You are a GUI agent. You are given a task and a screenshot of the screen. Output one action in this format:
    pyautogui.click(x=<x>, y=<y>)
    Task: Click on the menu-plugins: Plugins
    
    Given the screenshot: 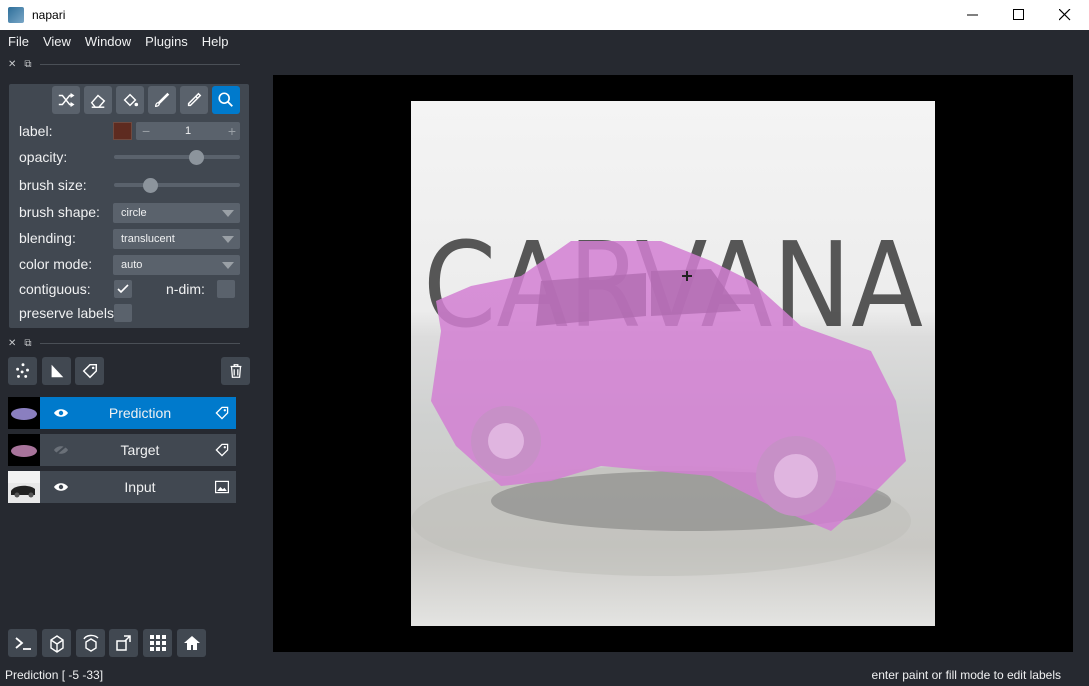 What is the action you would take?
    pyautogui.click(x=166, y=42)
    